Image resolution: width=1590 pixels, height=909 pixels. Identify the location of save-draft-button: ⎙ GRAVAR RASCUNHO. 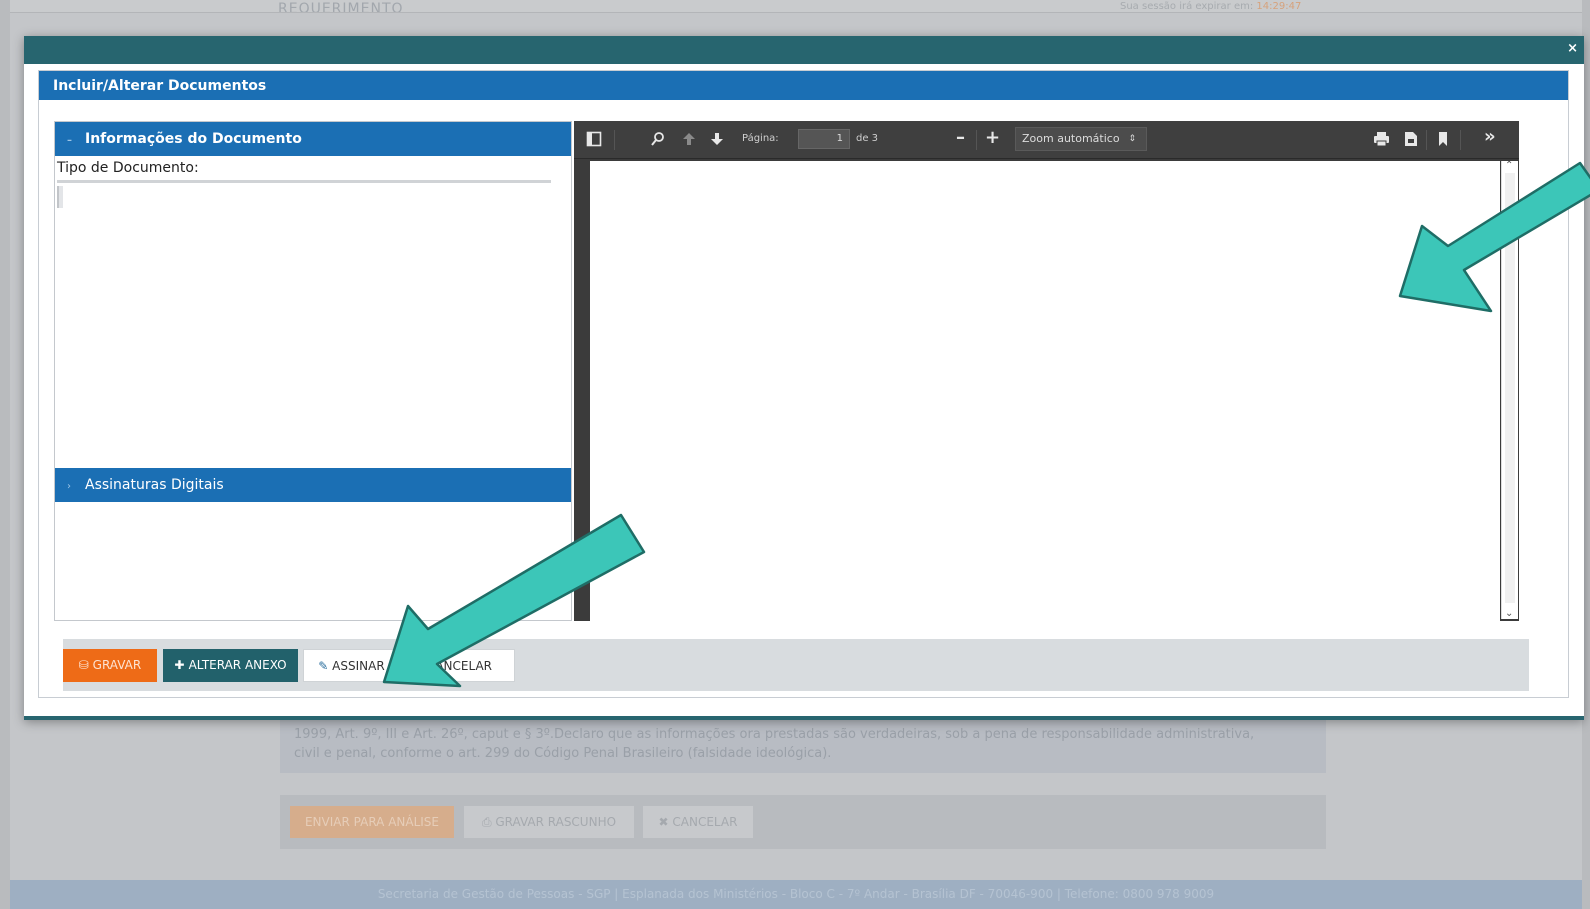
(549, 822).